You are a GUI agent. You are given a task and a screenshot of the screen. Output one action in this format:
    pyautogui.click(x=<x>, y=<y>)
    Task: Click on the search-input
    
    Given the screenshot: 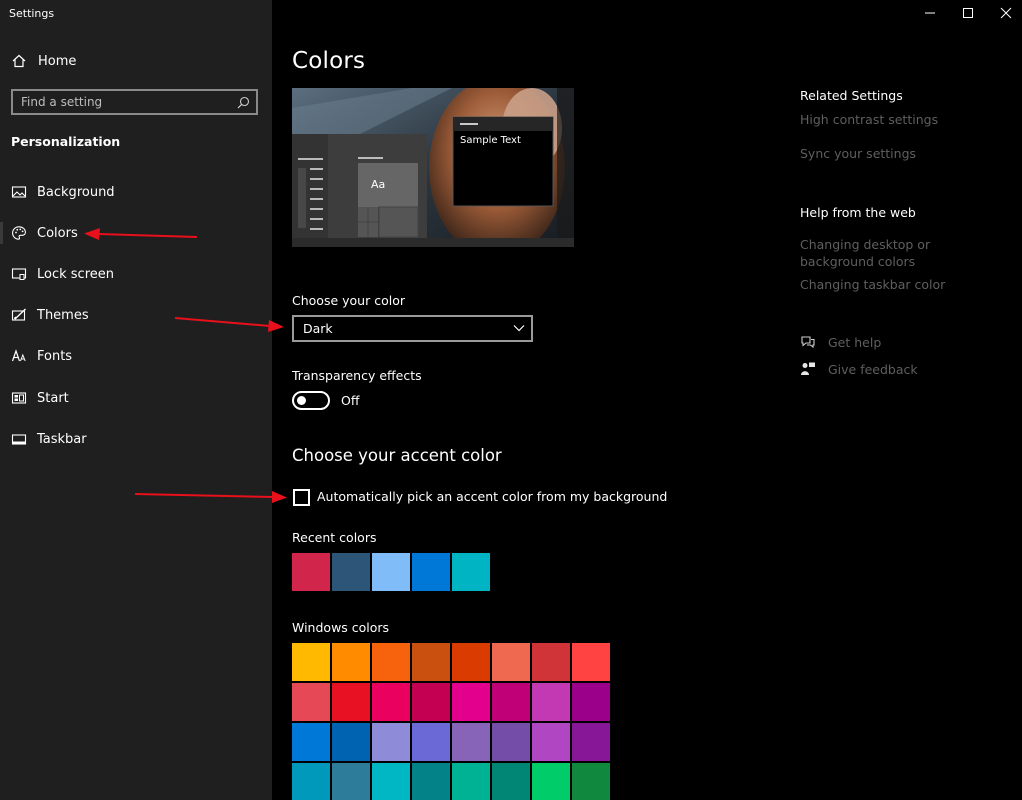 What is the action you would take?
    pyautogui.click(x=123, y=102)
    